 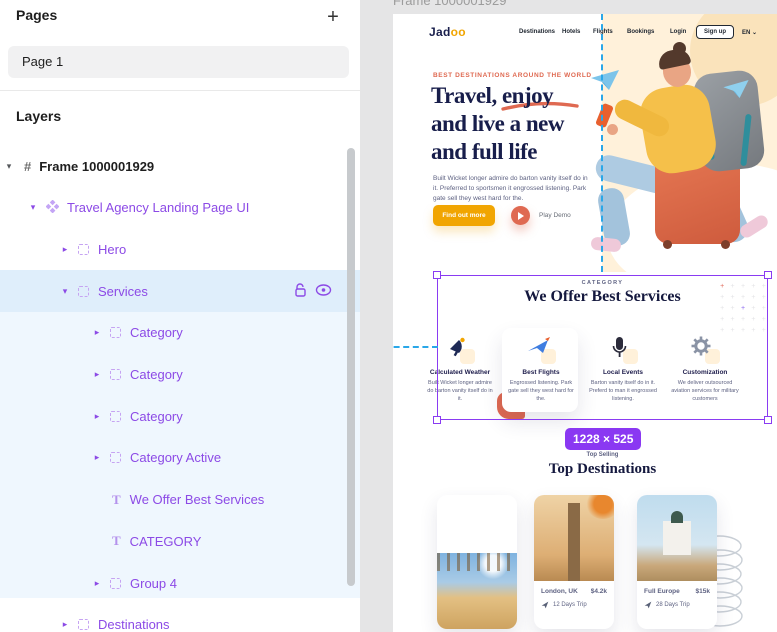 What do you see at coordinates (768, 275) in the screenshot?
I see `selection-handle-top-right` at bounding box center [768, 275].